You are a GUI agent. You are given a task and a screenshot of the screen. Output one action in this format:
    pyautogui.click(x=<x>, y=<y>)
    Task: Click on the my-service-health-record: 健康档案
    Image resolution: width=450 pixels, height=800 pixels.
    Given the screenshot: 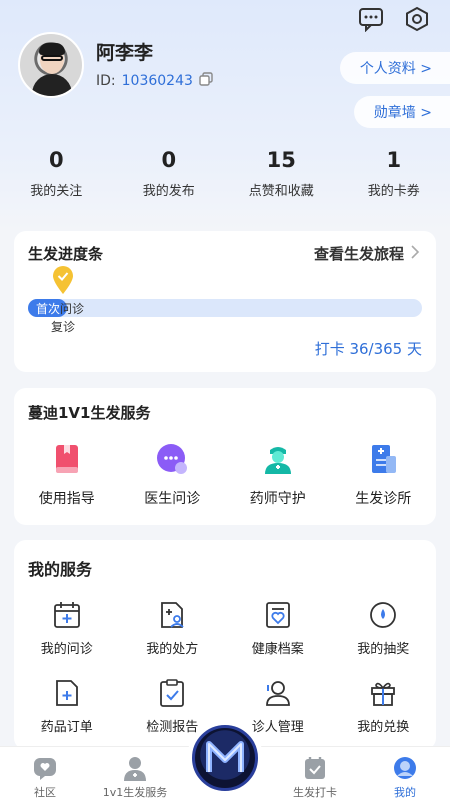 What is the action you would take?
    pyautogui.click(x=278, y=628)
    